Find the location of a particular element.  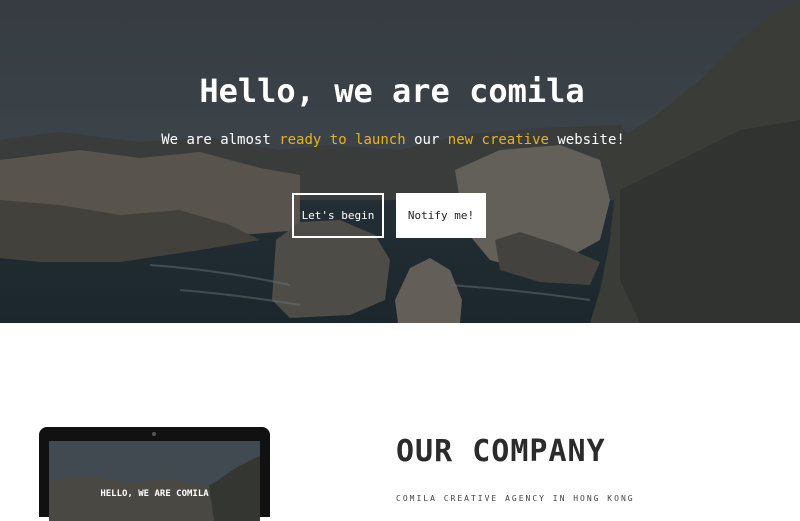

notify-me-button: Notify me! is located at coordinates (441, 215).